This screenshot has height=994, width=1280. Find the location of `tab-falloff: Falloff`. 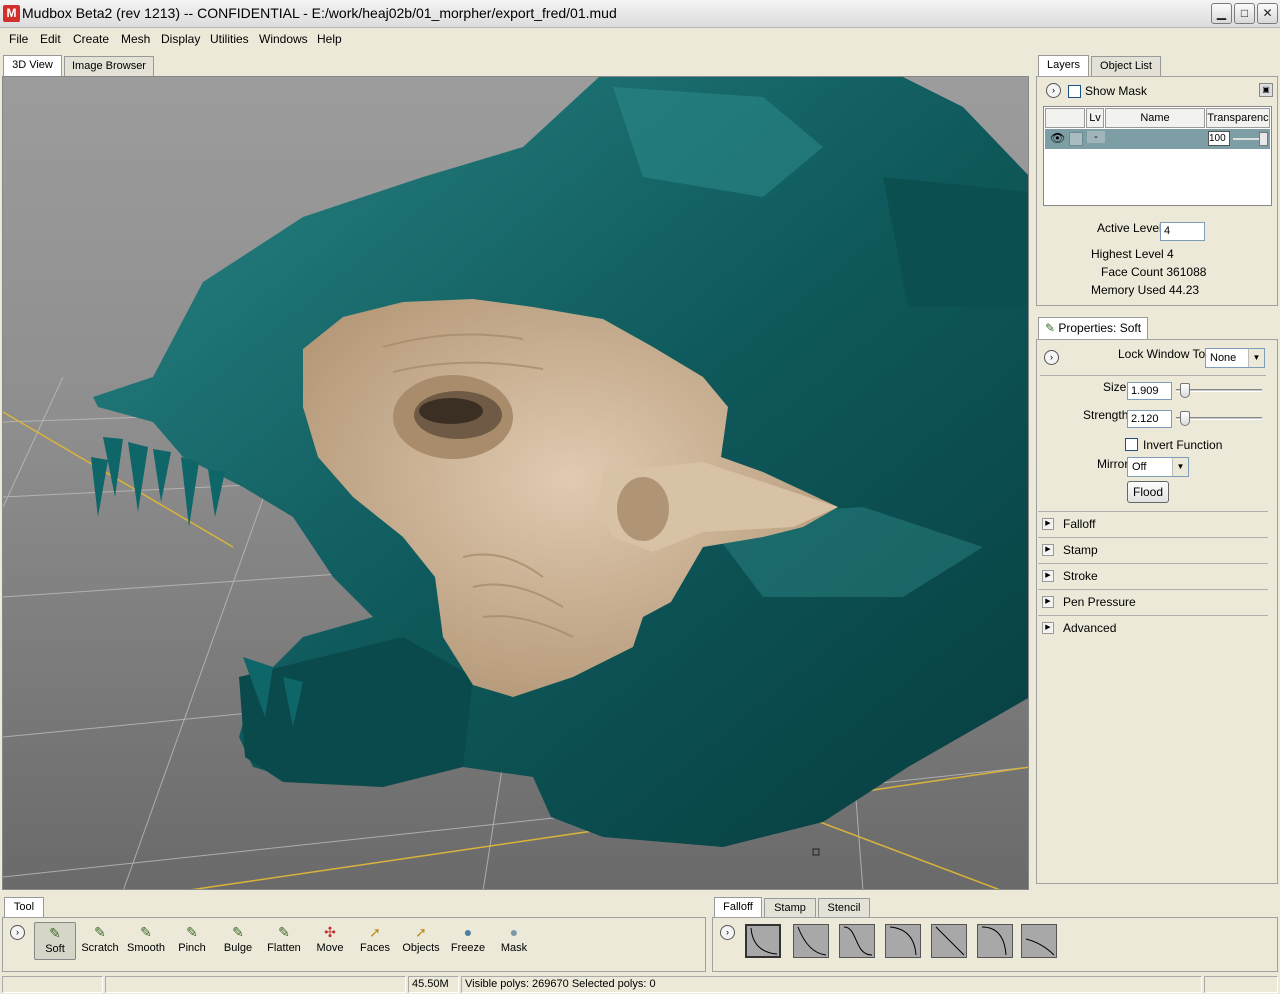

tab-falloff: Falloff is located at coordinates (738, 907).